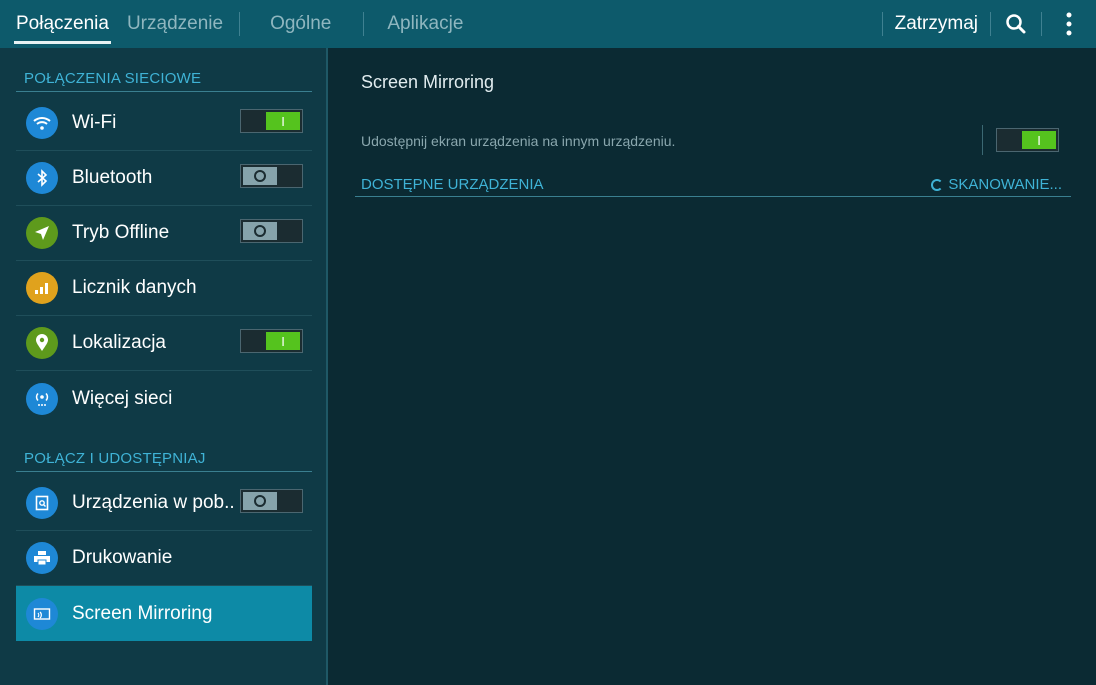 This screenshot has width=1096, height=685. Describe the element at coordinates (42, 398) in the screenshot. I see `more-networks-icon` at that location.